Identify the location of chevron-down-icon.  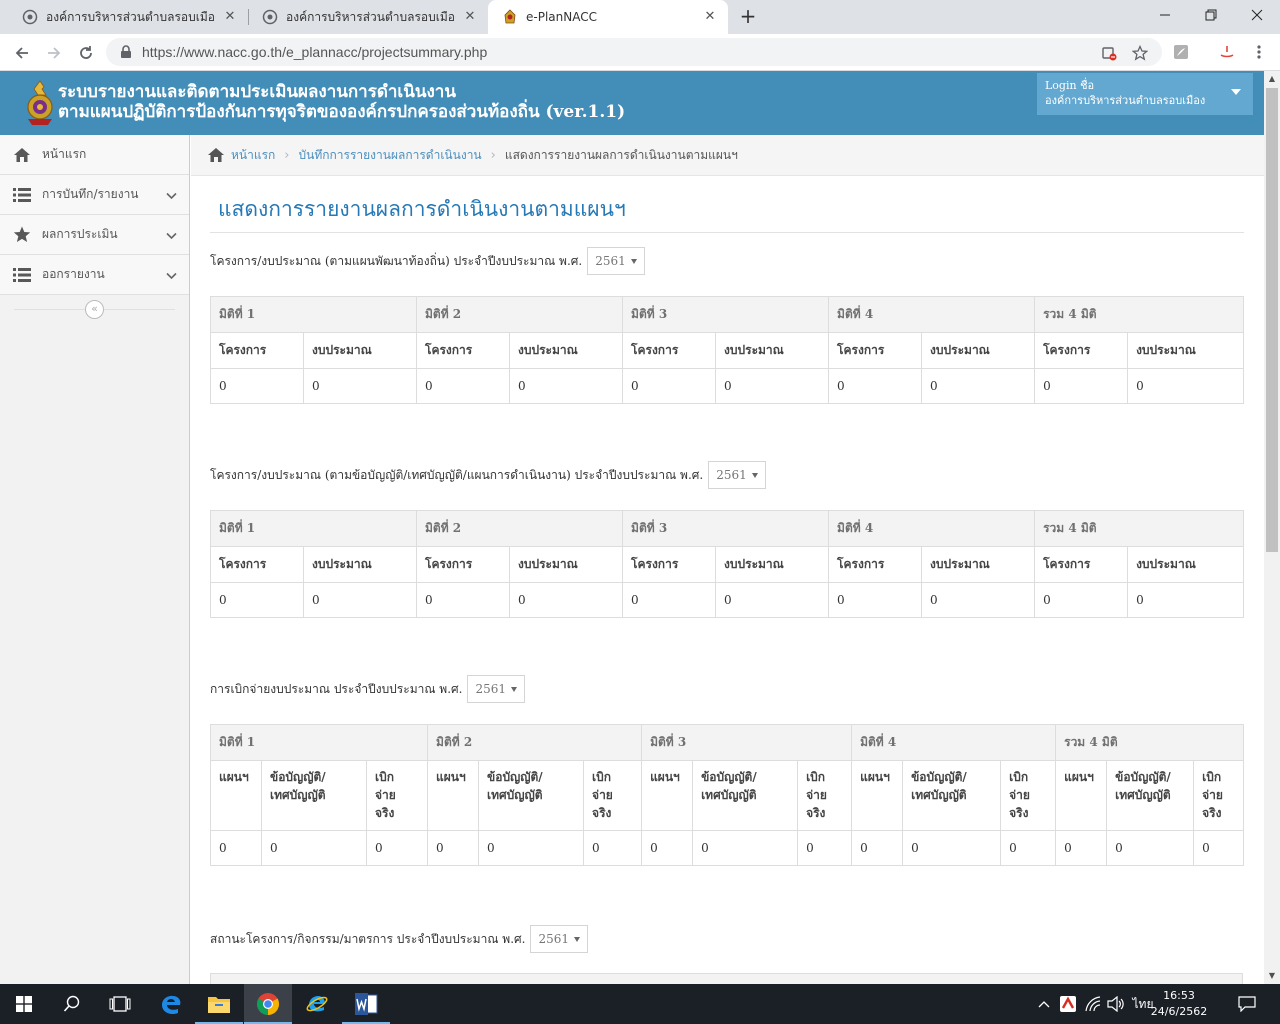
(171, 276).